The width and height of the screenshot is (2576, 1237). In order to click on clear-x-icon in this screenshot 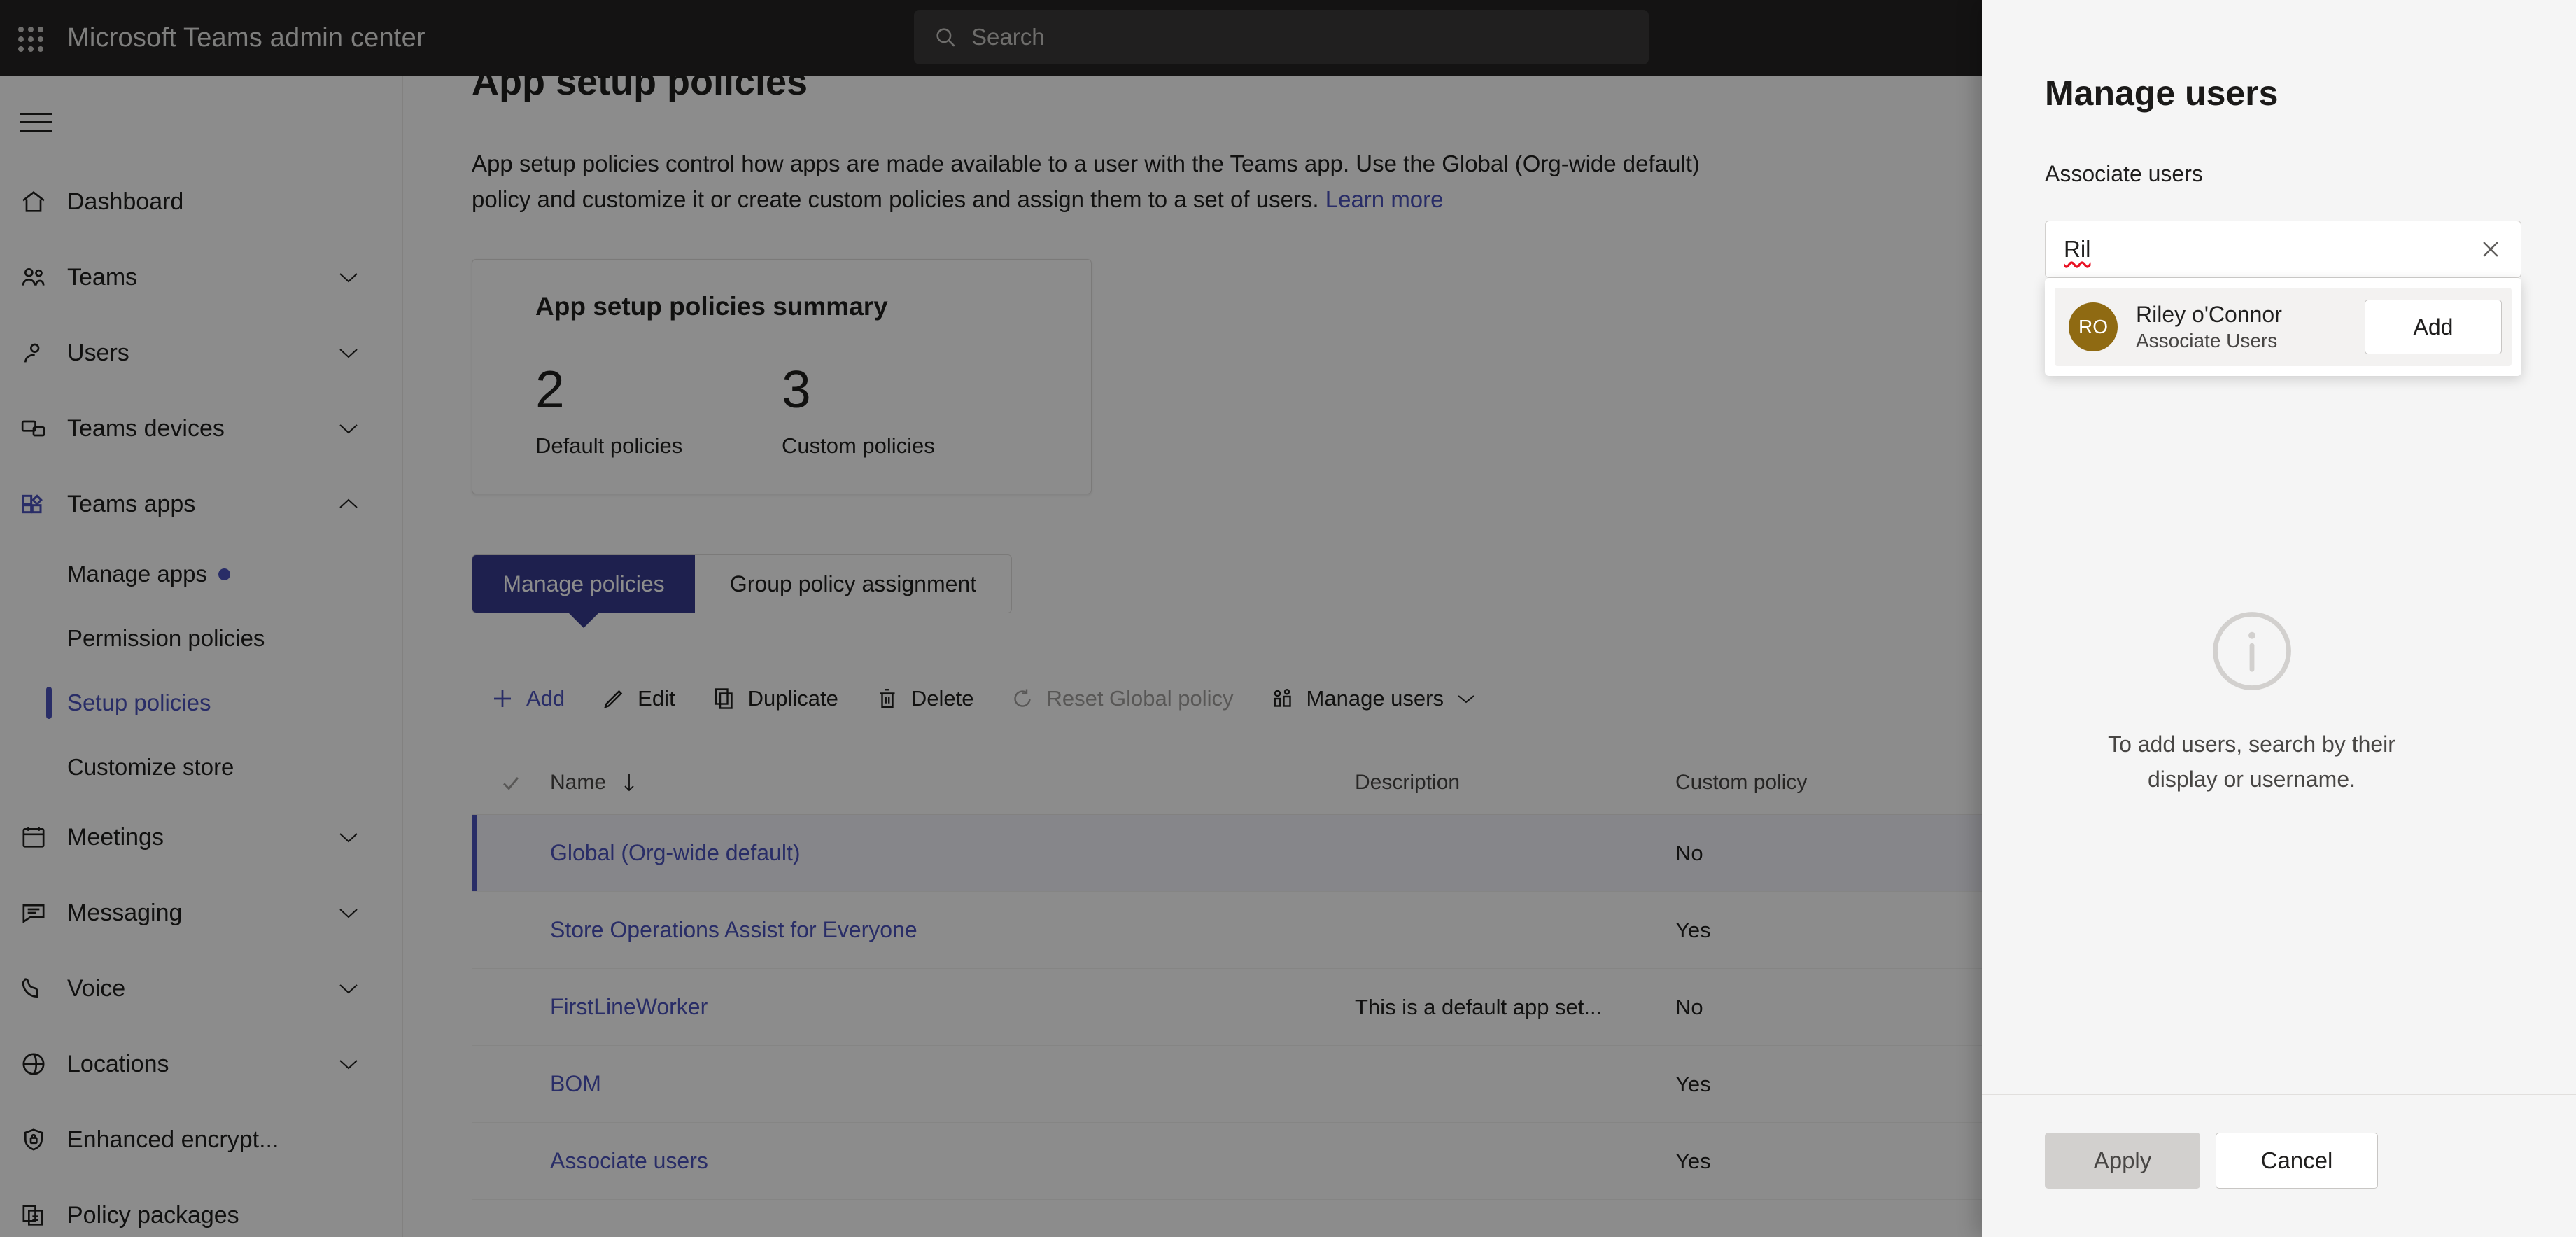, I will do `click(2491, 249)`.